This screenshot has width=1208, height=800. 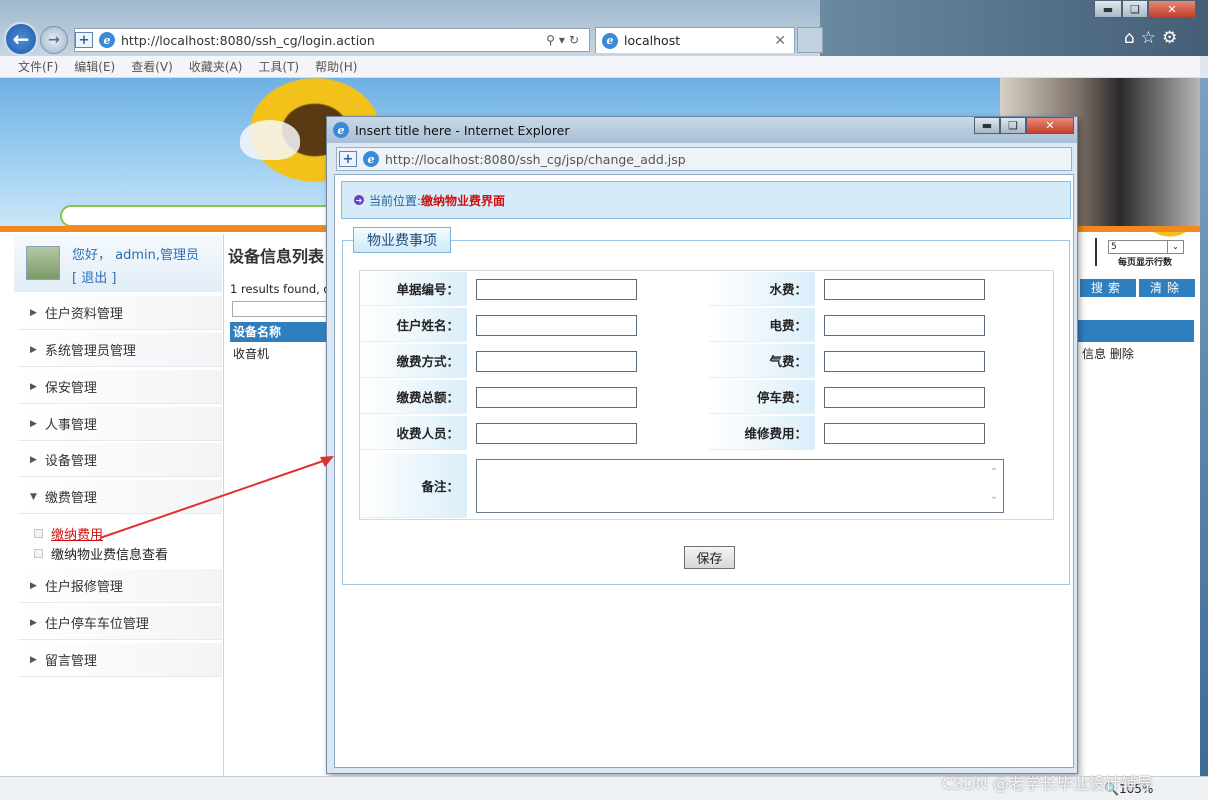 I want to click on star-icon: ☆, so click(x=1151, y=38).